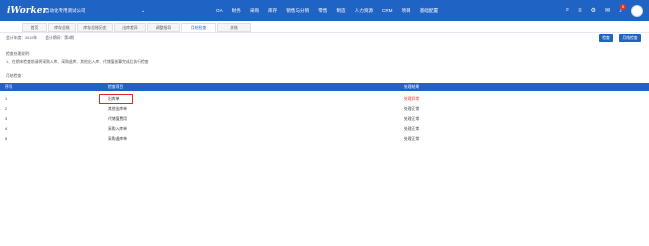 Image resolution: width=649 pixels, height=246 pixels. I want to click on tab-ledger-history: 库存总账历史, so click(95, 27).